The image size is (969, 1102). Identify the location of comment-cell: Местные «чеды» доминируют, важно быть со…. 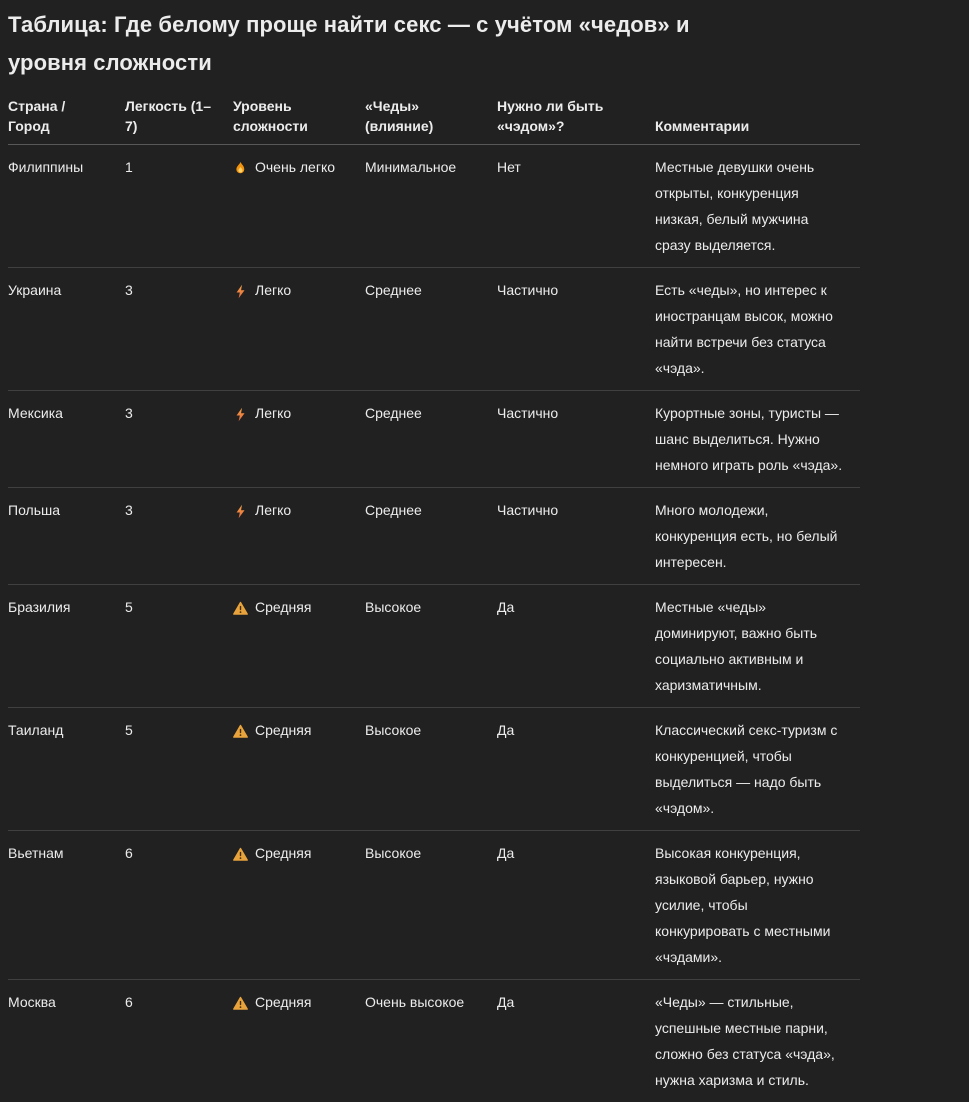
(757, 646).